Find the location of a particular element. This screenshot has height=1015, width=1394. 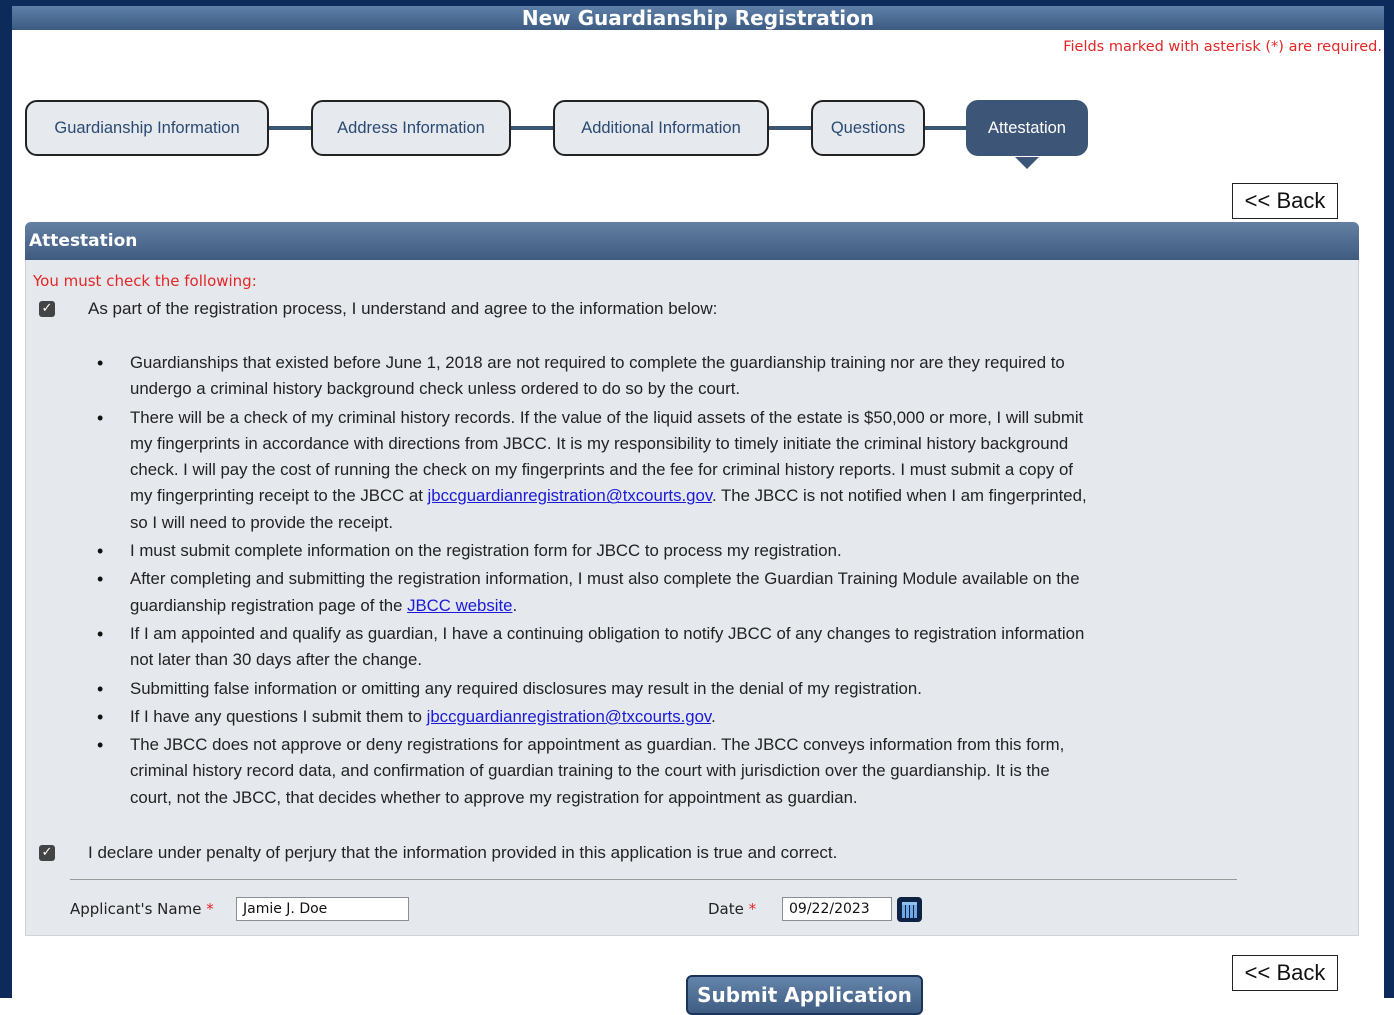

back-button-bottom: << Back is located at coordinates (1285, 973).